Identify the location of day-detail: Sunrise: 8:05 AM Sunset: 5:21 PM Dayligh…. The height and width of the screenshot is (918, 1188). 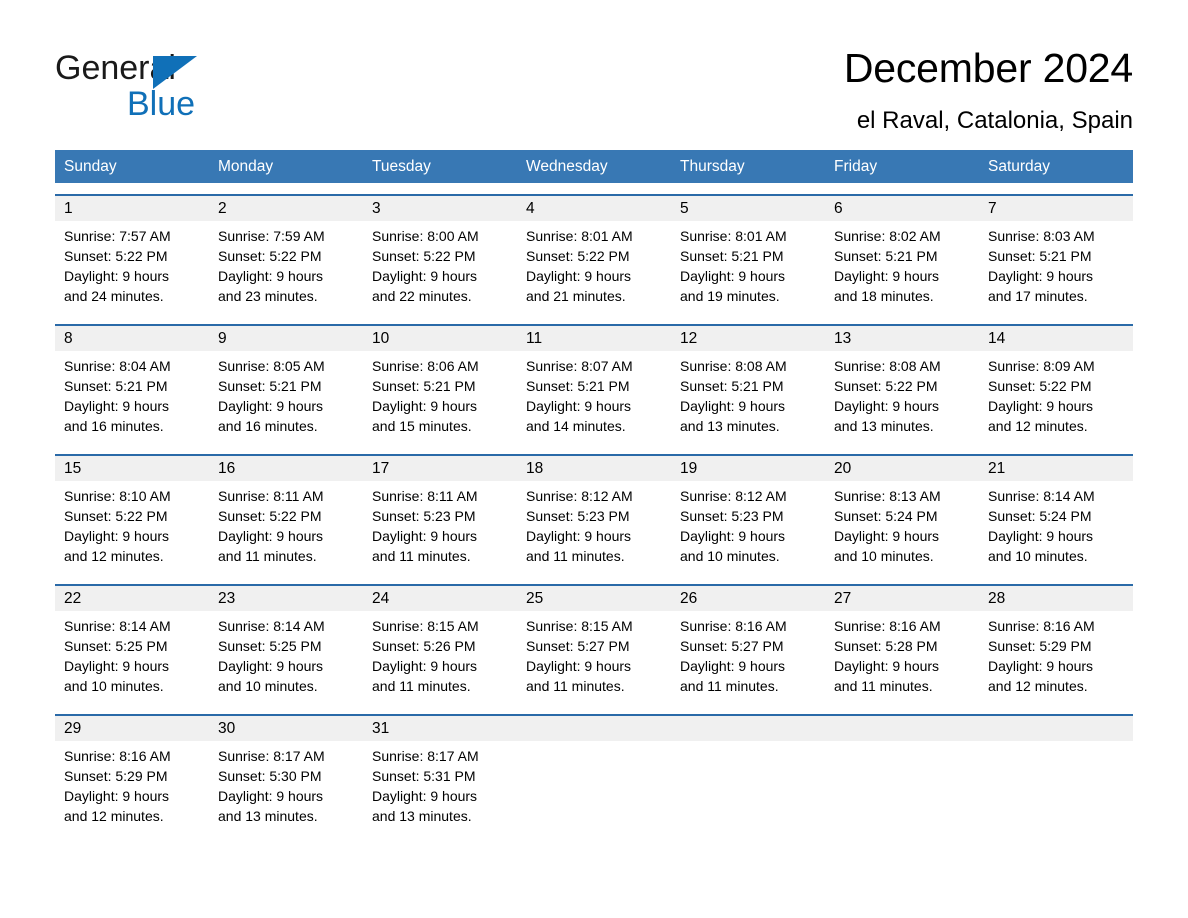
(271, 396).